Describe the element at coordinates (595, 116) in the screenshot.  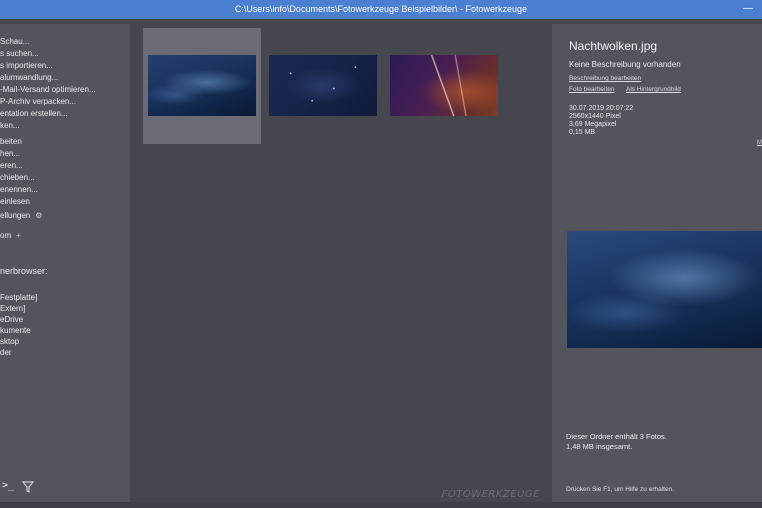
I see `detail-resolution: 2560x1440 Pixel` at that location.